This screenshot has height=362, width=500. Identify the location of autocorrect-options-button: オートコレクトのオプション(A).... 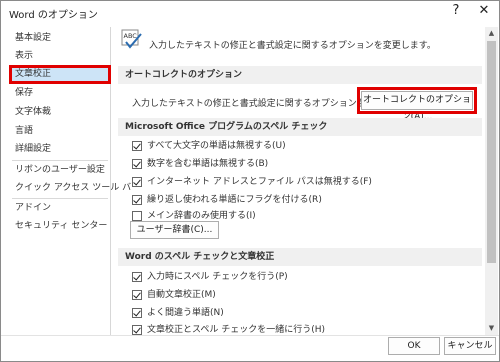
(417, 104).